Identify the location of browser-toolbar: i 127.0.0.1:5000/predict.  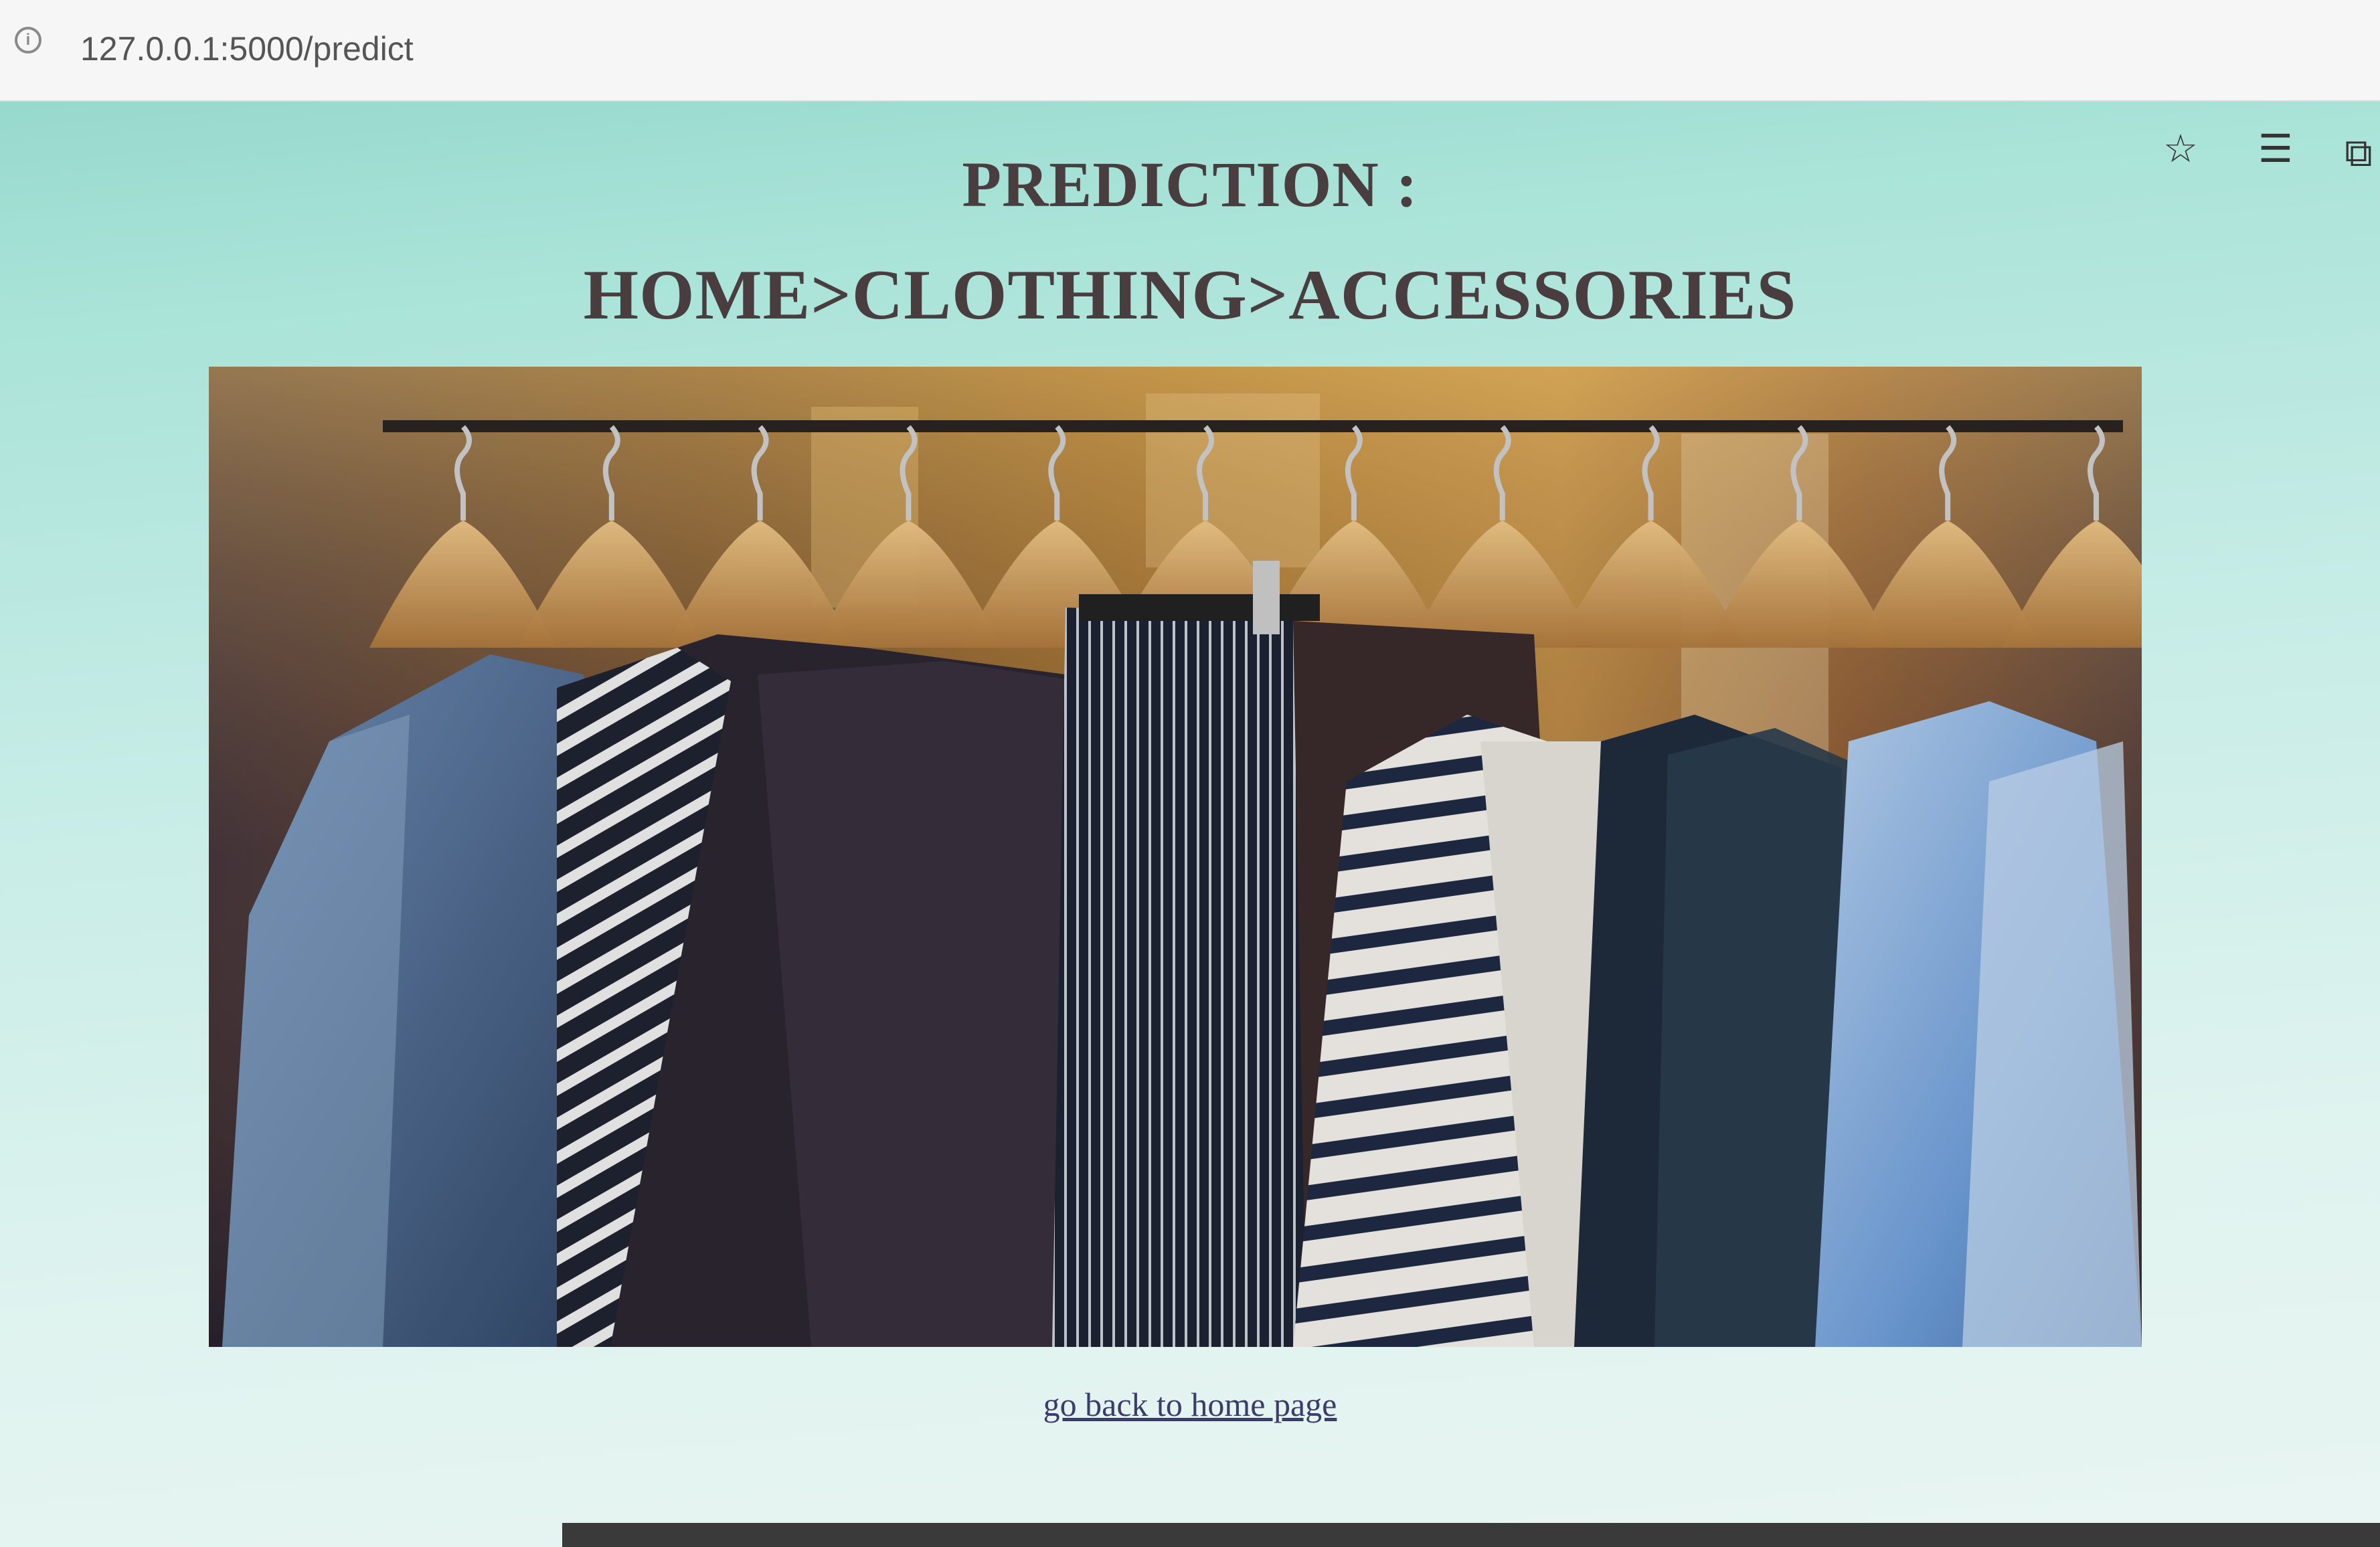
(1190, 51).